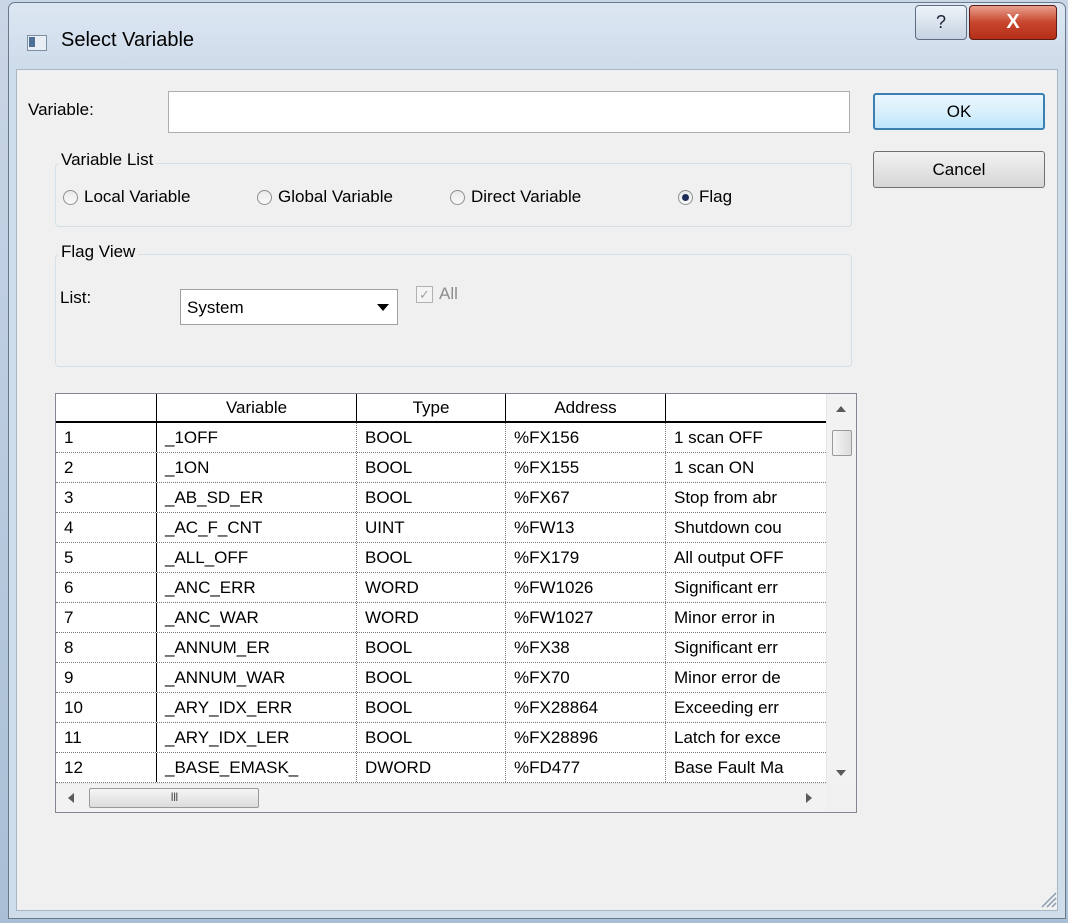  Describe the element at coordinates (106, 437) in the screenshot. I see `row-number-cell: 1` at that location.